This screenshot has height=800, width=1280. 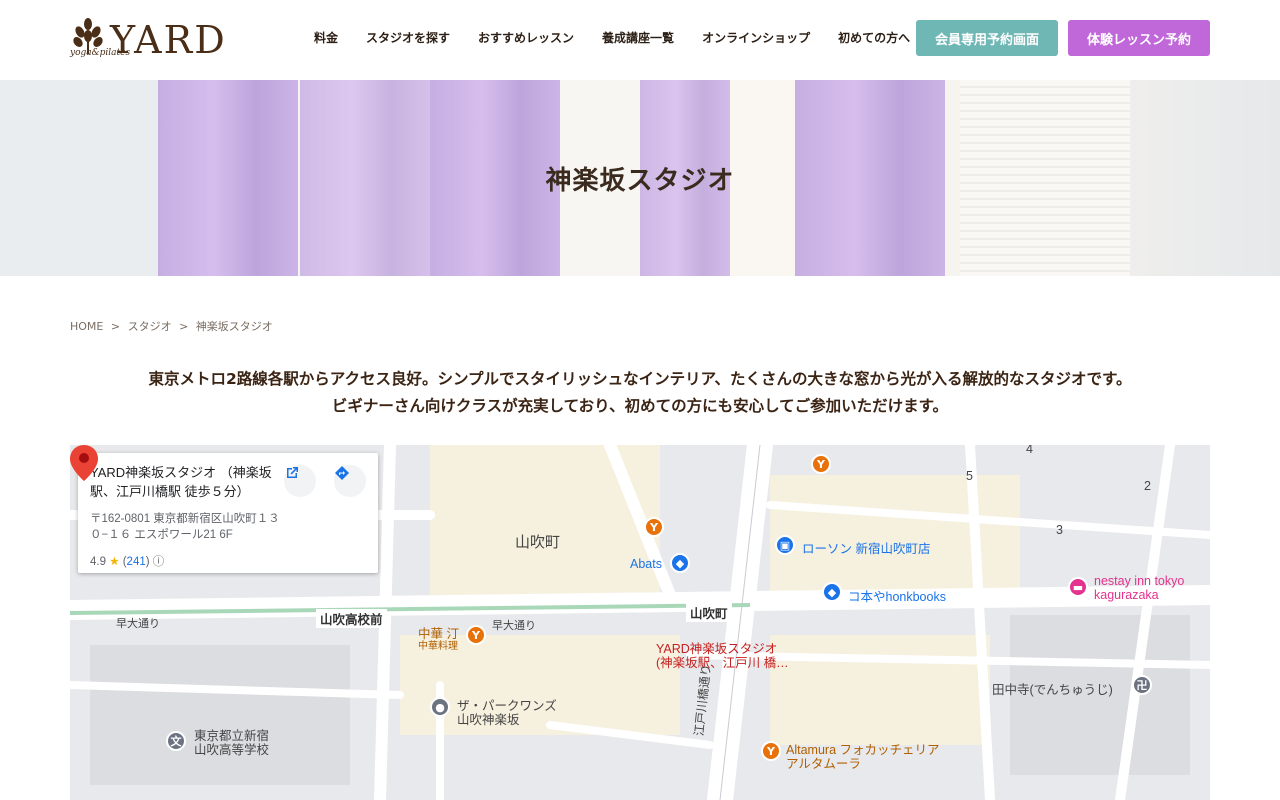 What do you see at coordinates (173, 326) in the screenshot?
I see `breadcrumb: HOME > スタジオ > 神楽坂スタジオ` at bounding box center [173, 326].